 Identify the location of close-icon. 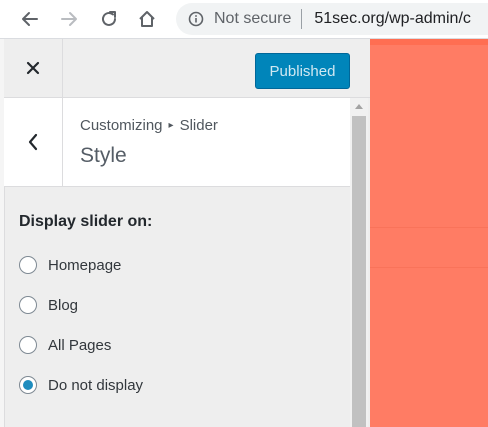
(33, 68).